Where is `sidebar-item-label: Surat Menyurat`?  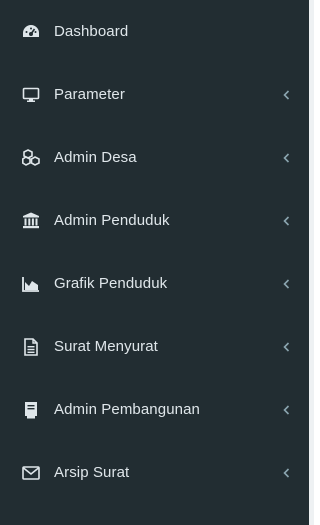 sidebar-item-label: Surat Menyurat is located at coordinates (106, 346).